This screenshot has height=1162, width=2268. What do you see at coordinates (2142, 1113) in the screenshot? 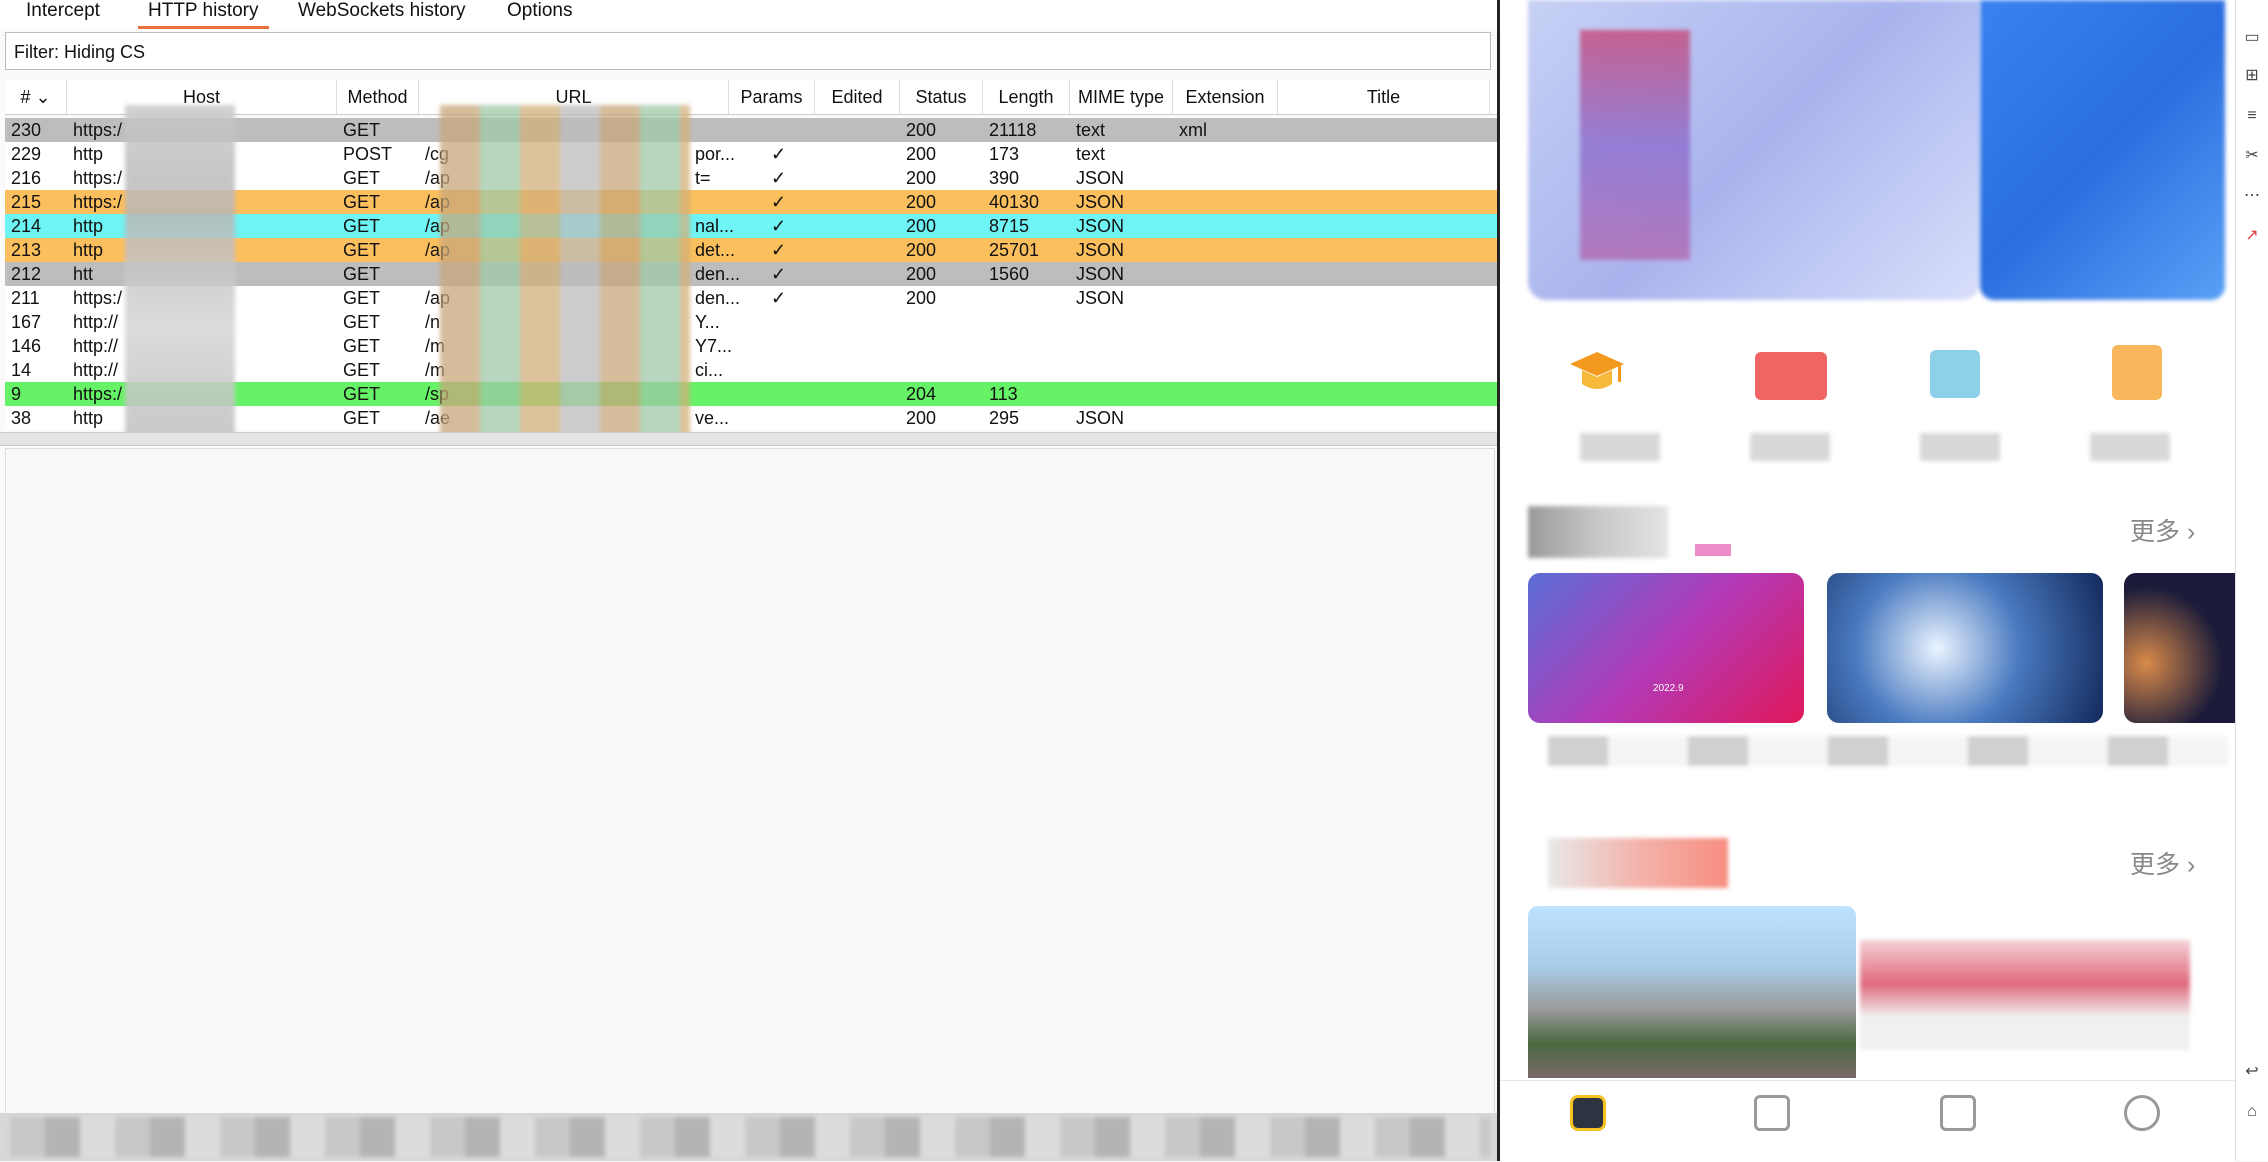
I see `profile-icon` at bounding box center [2142, 1113].